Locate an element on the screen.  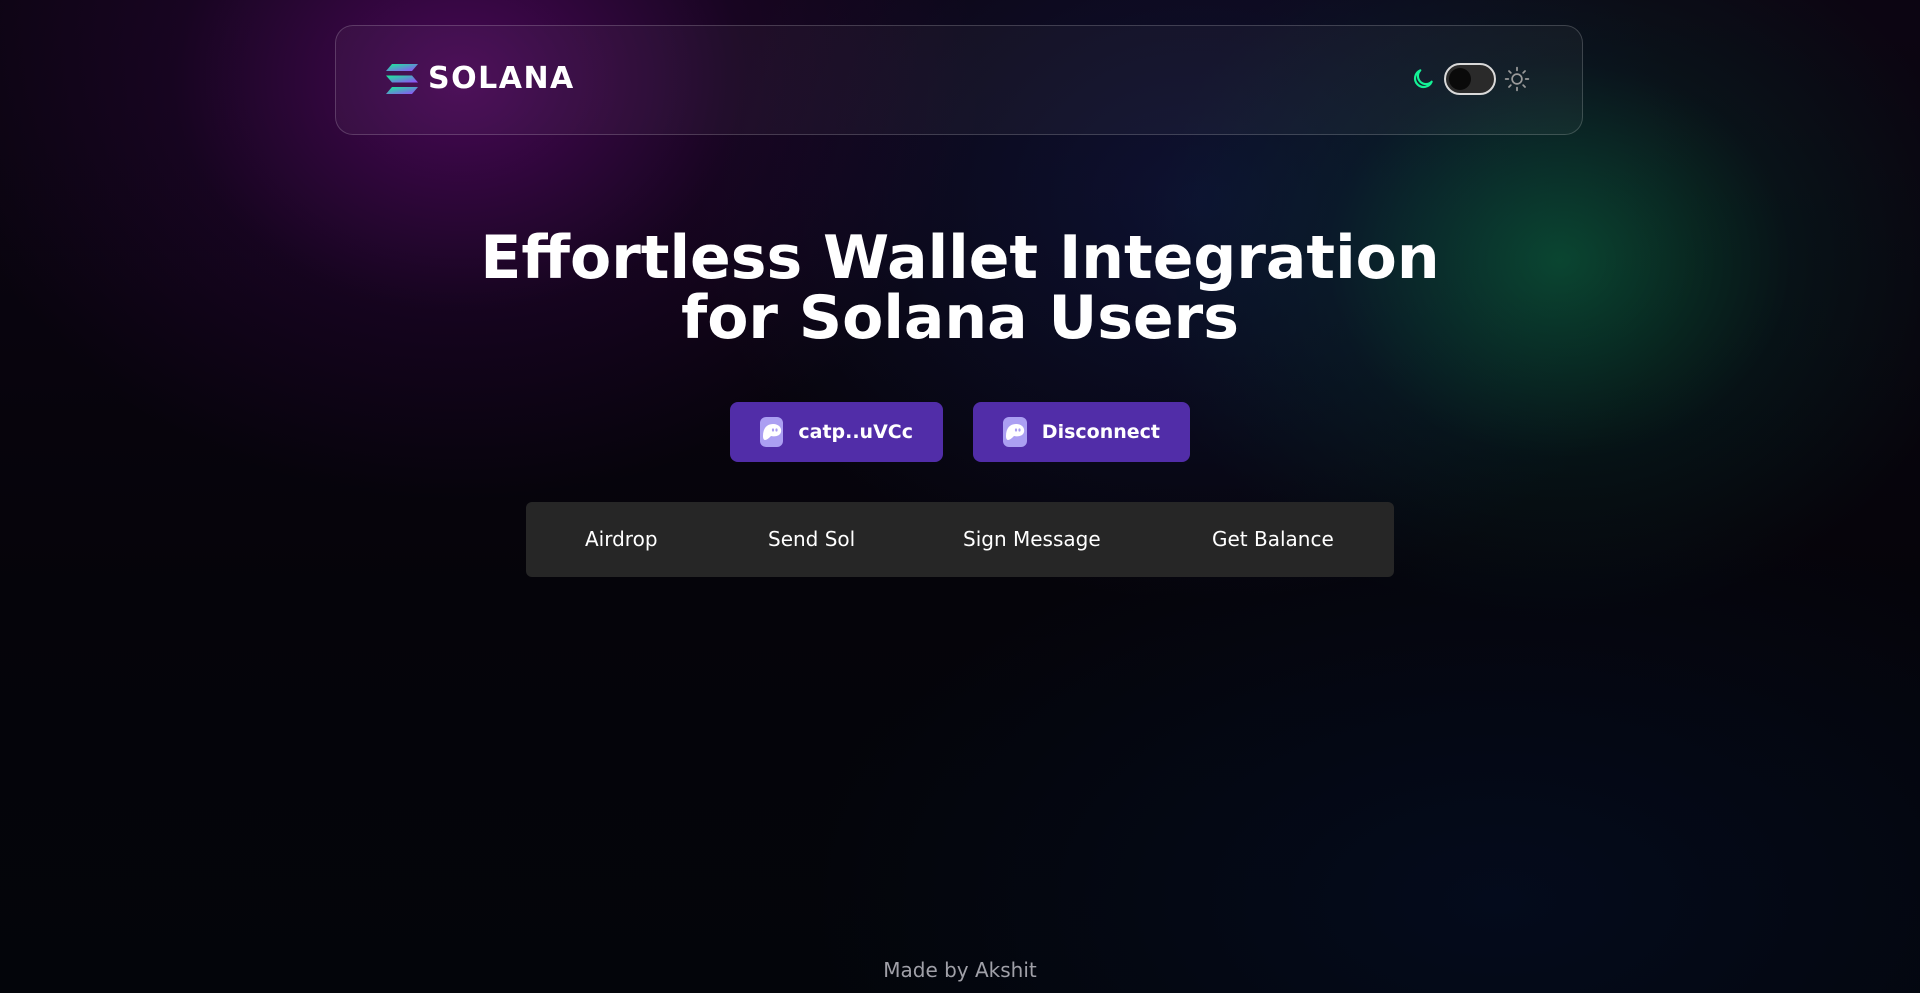
wallet-address-button: catp..uVCc is located at coordinates (836, 432).